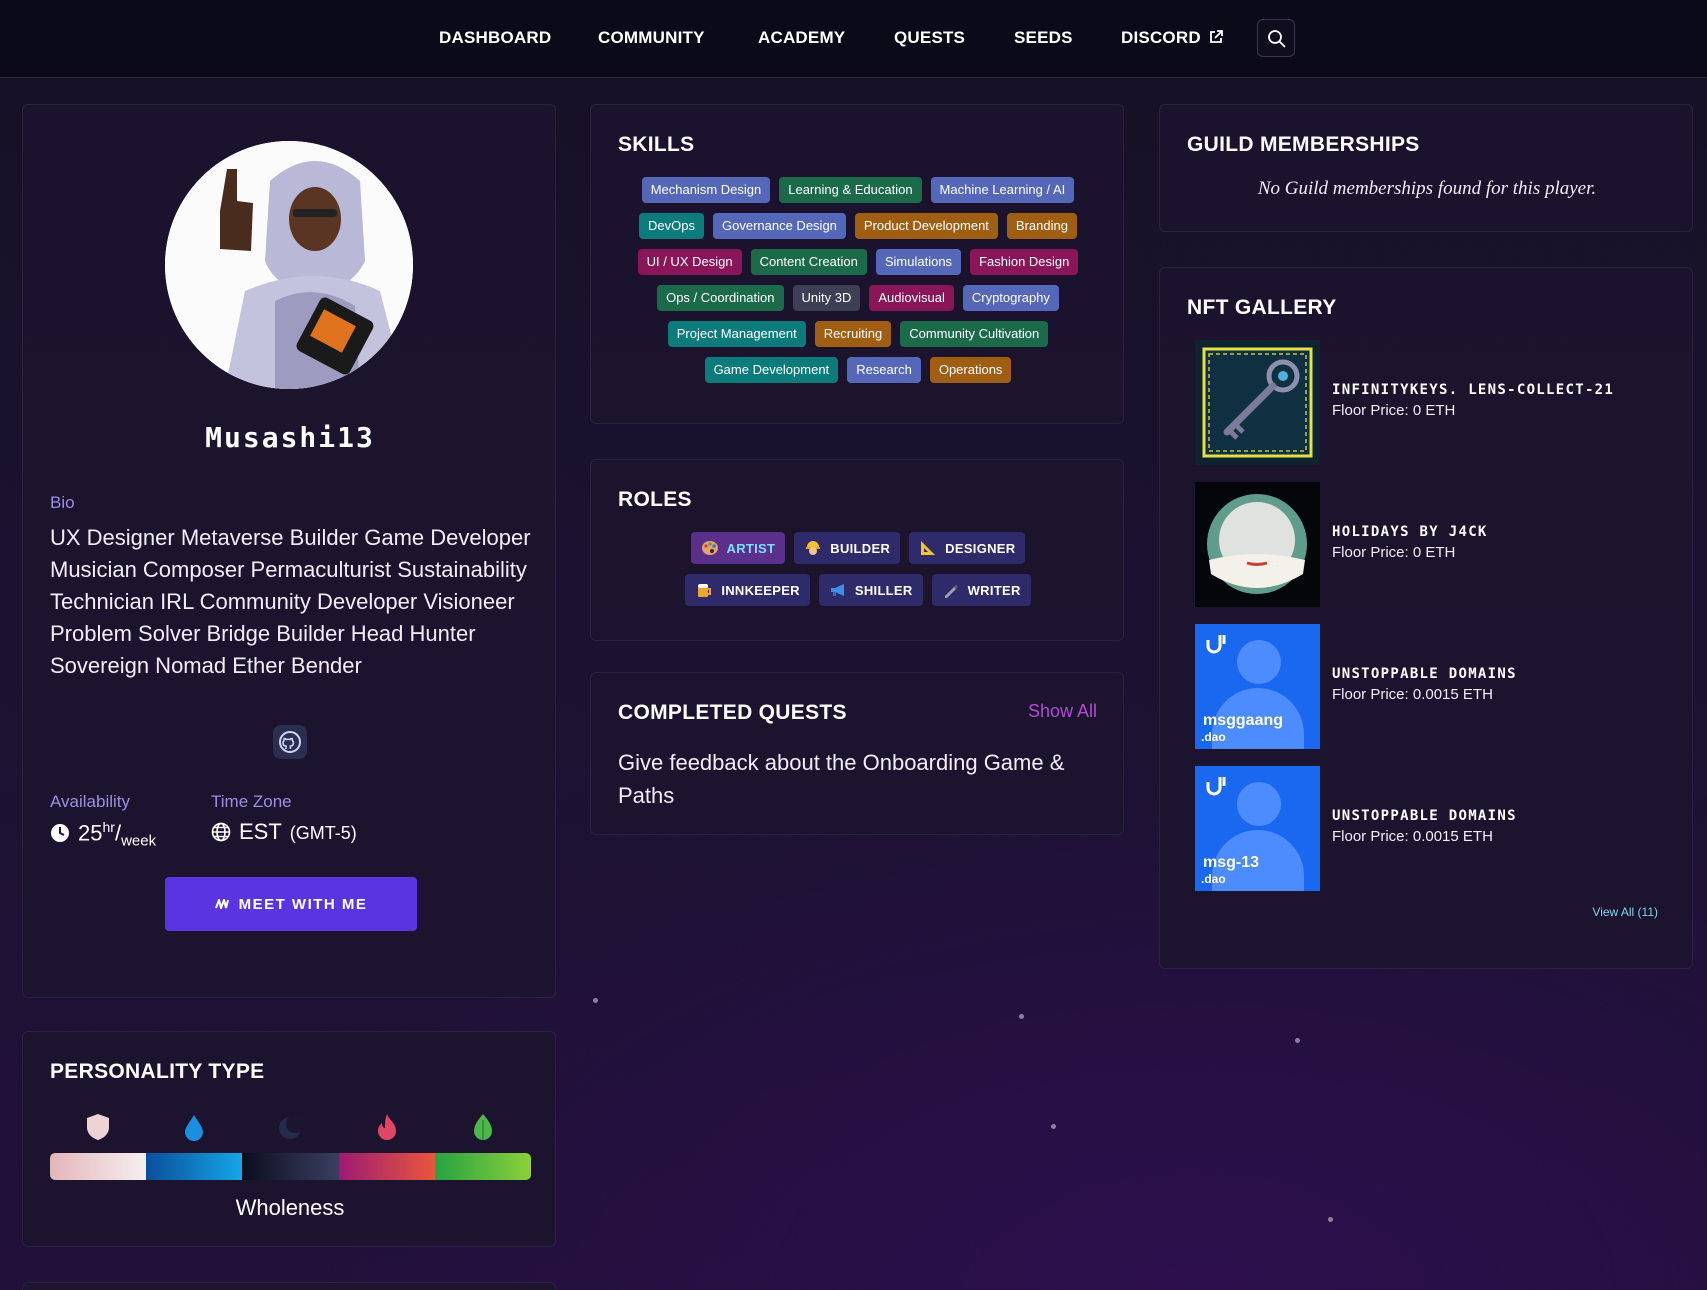 The image size is (1707, 1290). What do you see at coordinates (911, 298) in the screenshot?
I see `skill-tag: Audiovisual` at bounding box center [911, 298].